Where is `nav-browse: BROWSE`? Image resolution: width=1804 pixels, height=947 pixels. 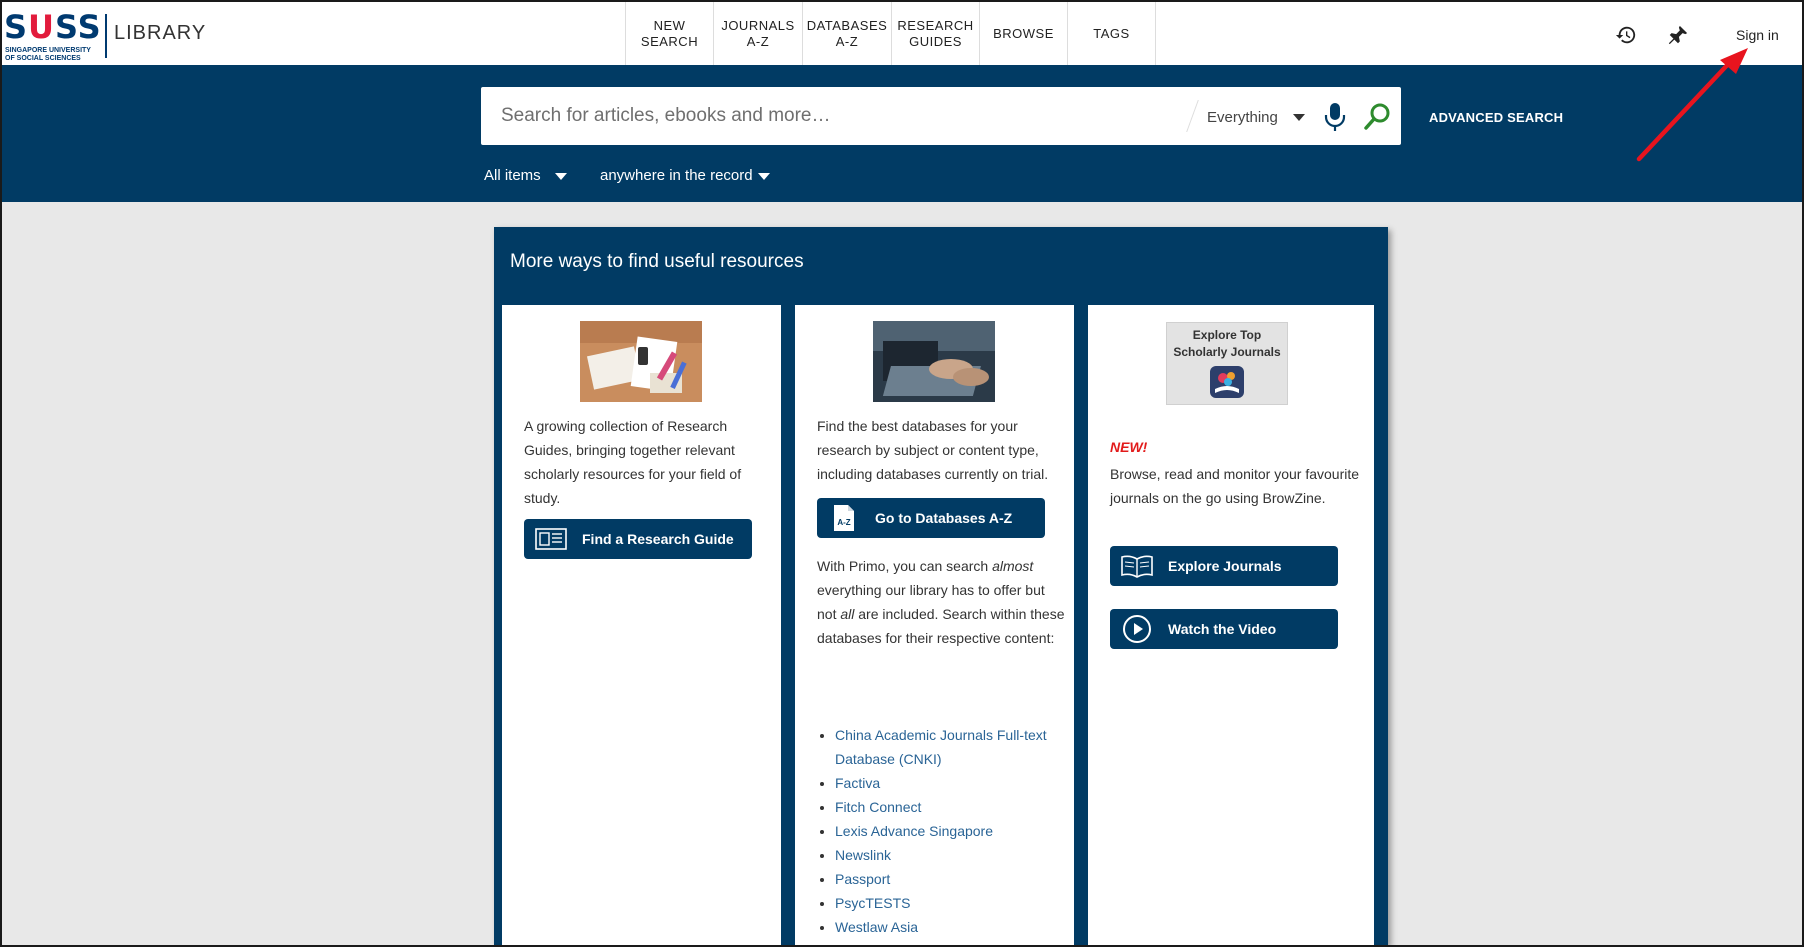 nav-browse: BROWSE is located at coordinates (1024, 33).